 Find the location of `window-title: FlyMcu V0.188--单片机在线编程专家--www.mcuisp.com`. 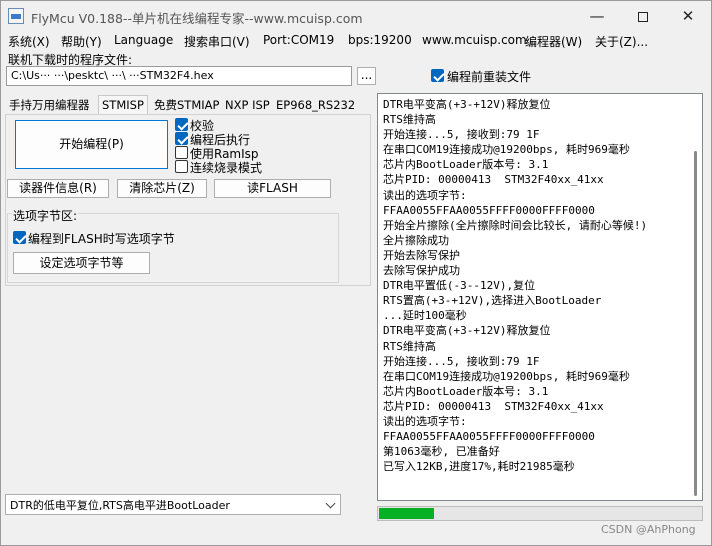

window-title: FlyMcu V0.188--单片机在线编程专家--www.mcuisp.com is located at coordinates (197, 18).